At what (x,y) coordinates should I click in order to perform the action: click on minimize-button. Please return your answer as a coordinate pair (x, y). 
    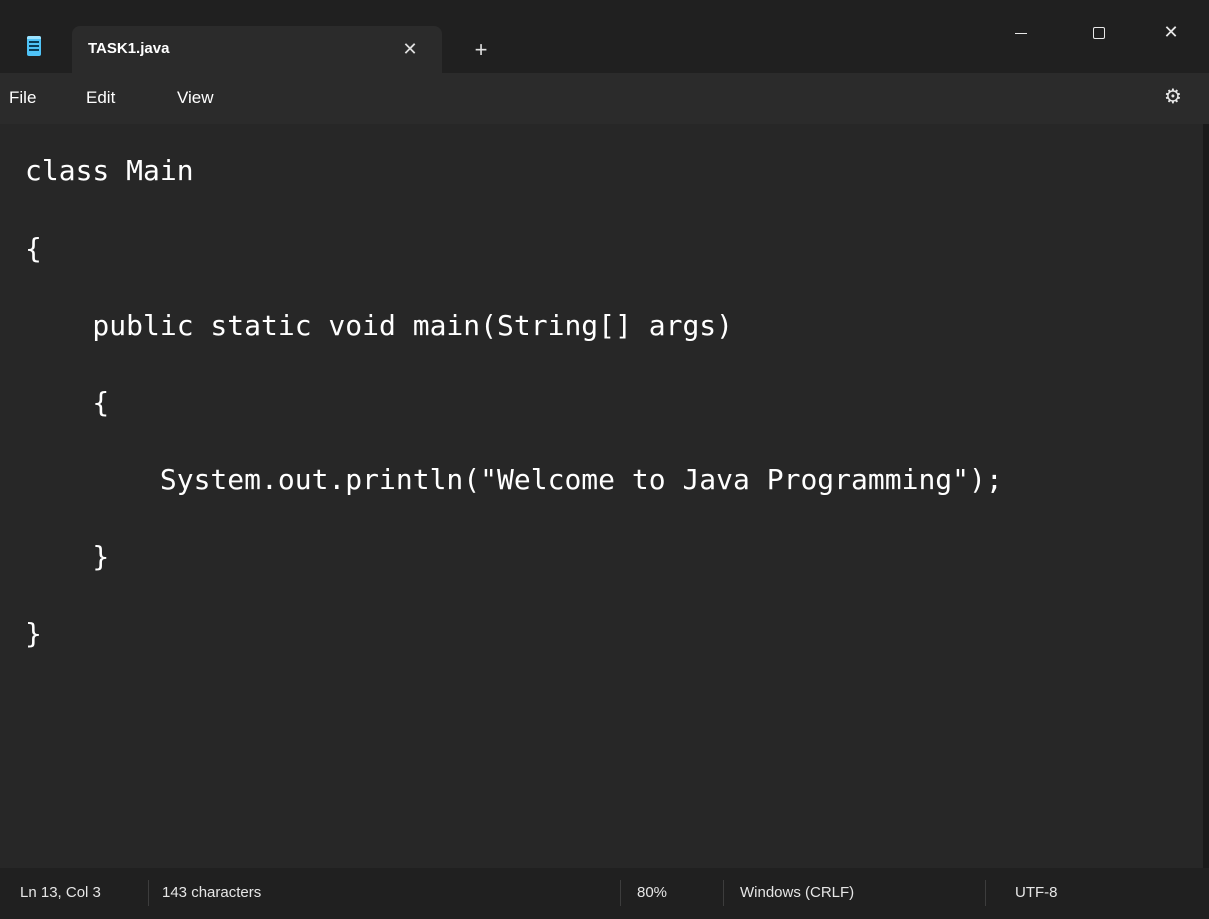
    Looking at the image, I should click on (1021, 32).